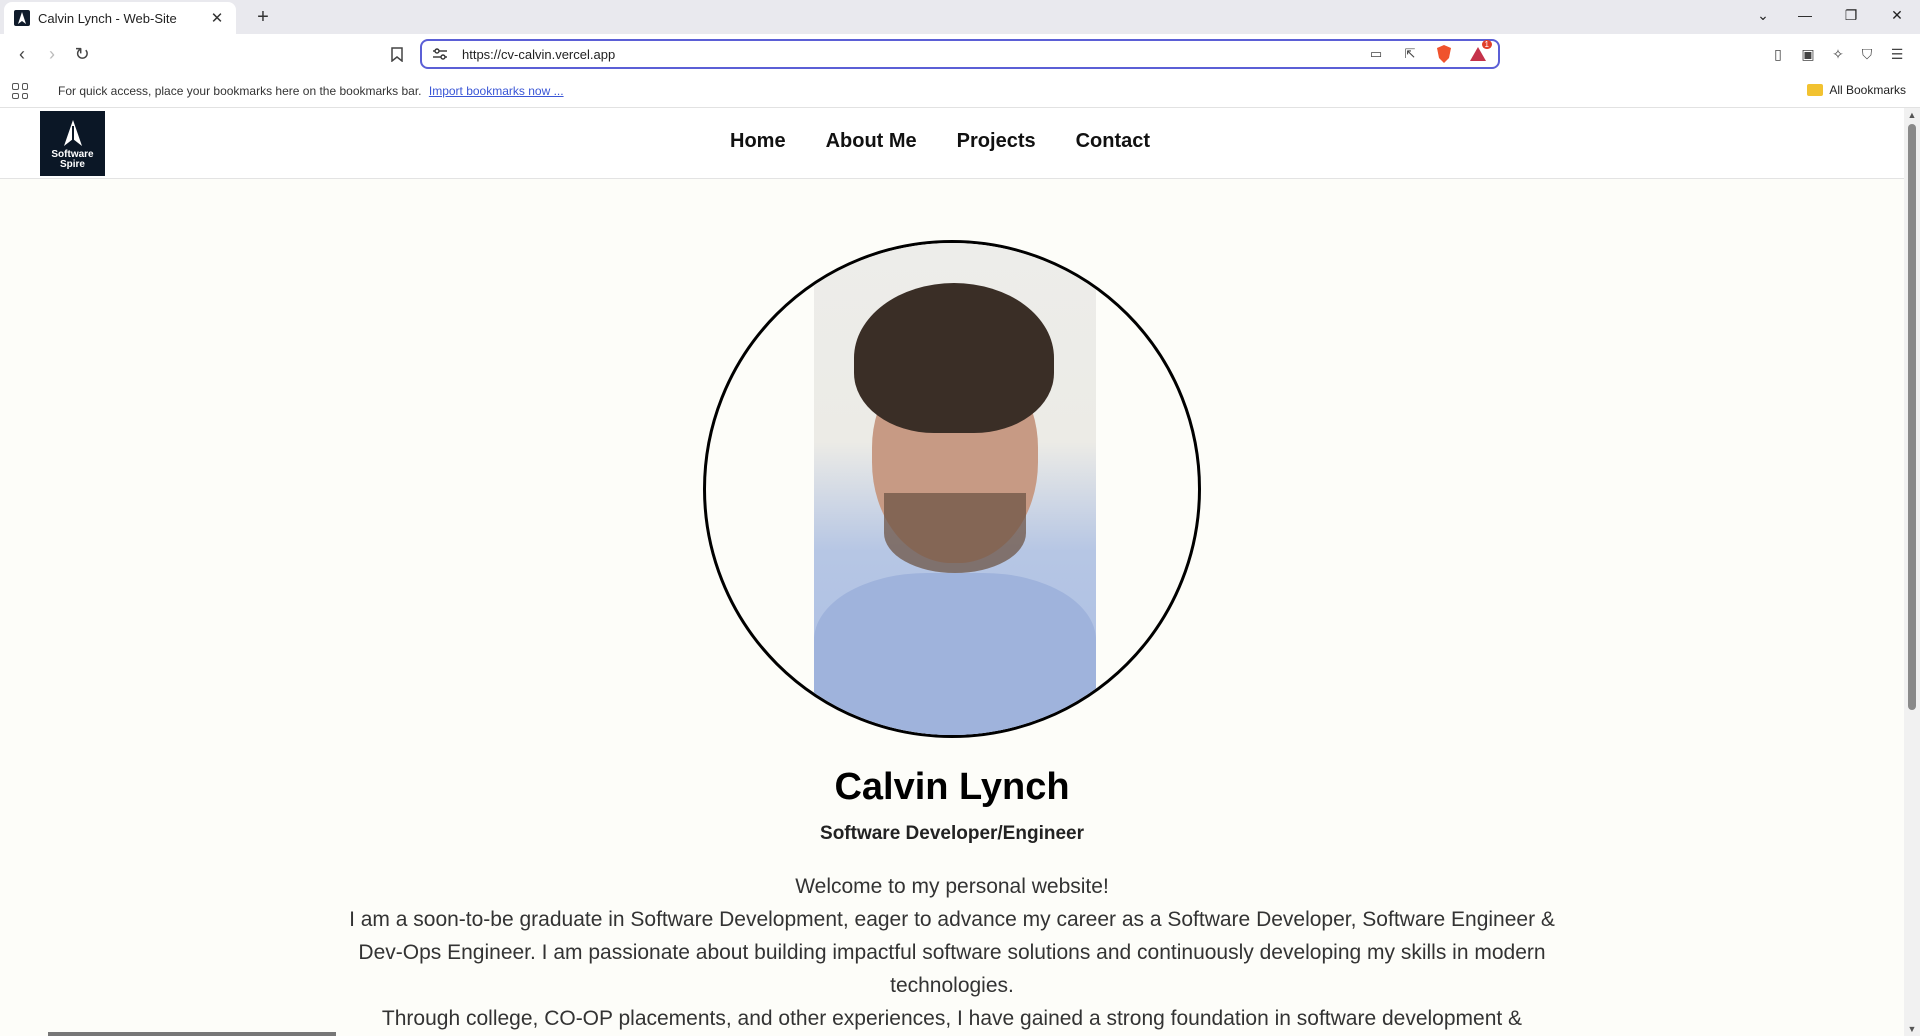  I want to click on nav-about-me: About Me, so click(871, 141).